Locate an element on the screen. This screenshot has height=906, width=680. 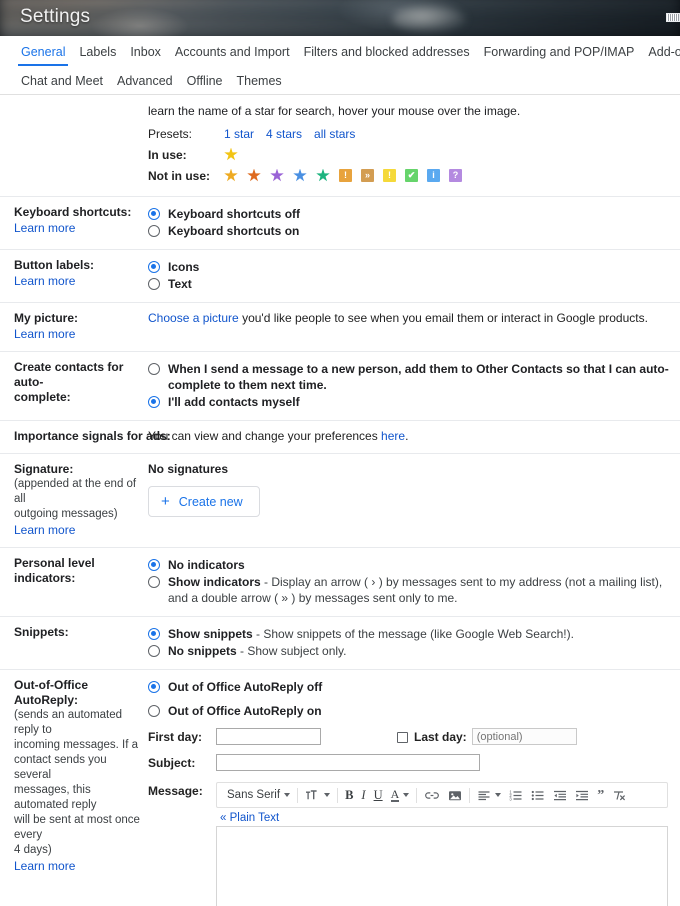
importance-signals-here-link: here is located at coordinates (393, 436).